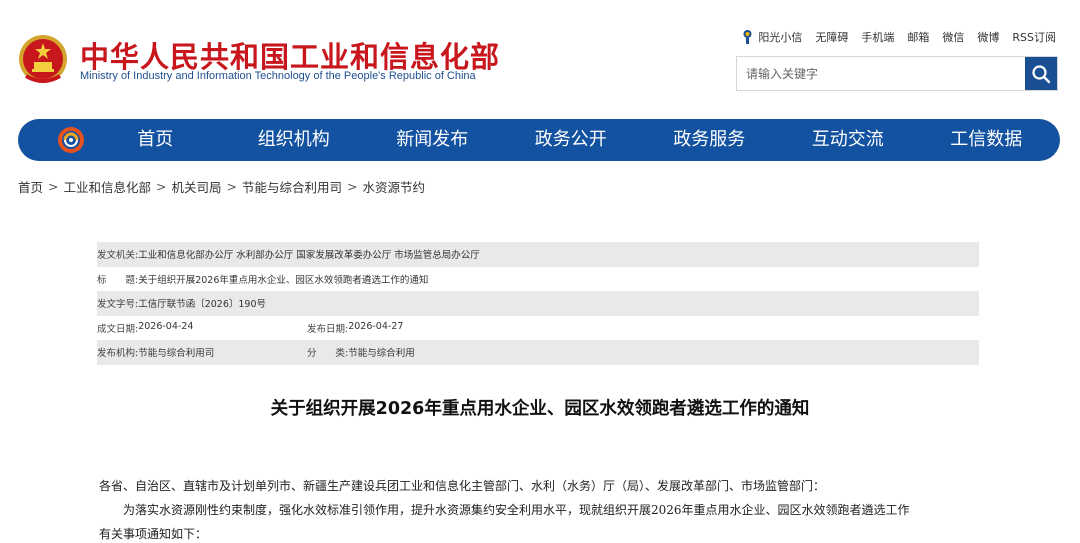 This screenshot has height=543, width=1080. I want to click on main-nav: 首页 组织机构 新闻发布 政务公开 政务服务 互动交流 工信数据, so click(539, 140).